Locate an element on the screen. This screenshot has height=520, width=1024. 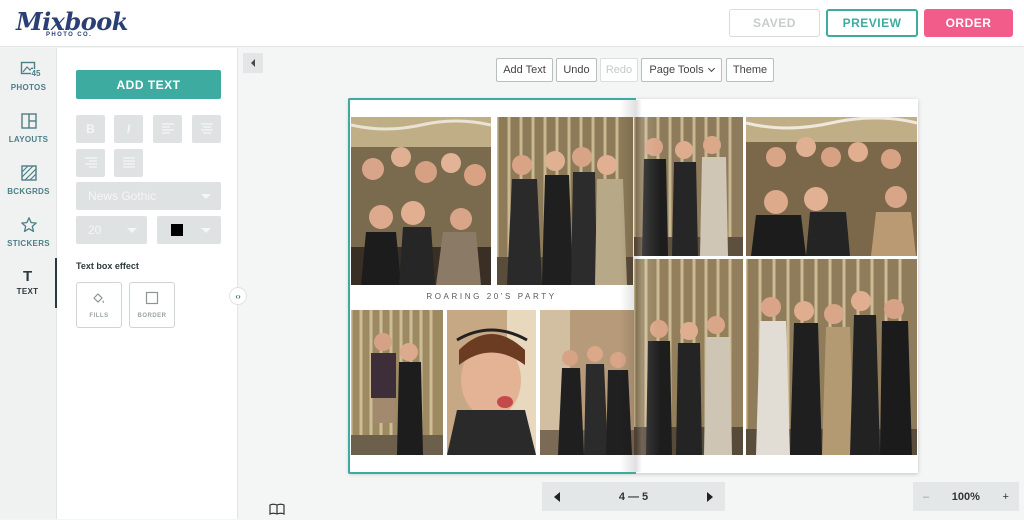
fills-label: FILLS is located at coordinates (99, 316).